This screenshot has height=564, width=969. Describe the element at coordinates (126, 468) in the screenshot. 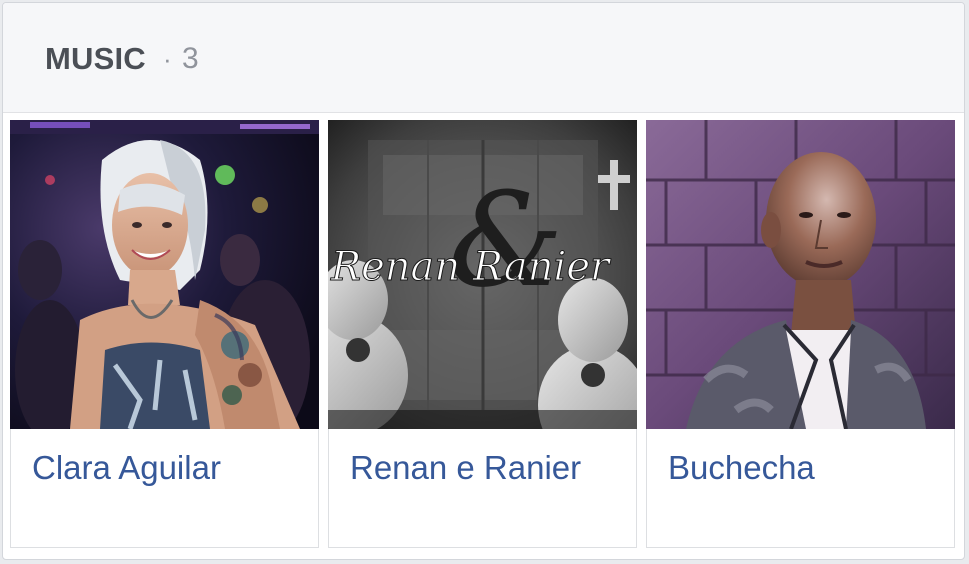

I see `artist-name-link: Clara Aguilar` at that location.